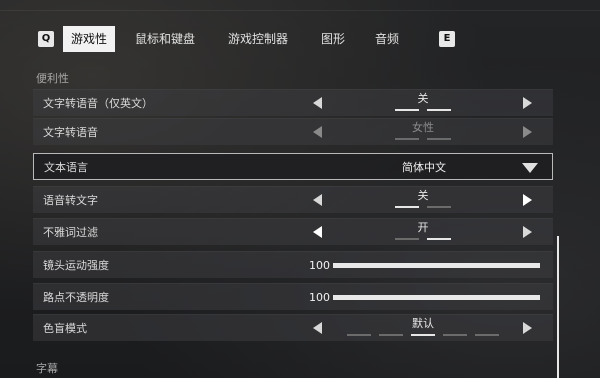 The width and height of the screenshot is (600, 378). I want to click on setting-row-tts-voice: 文字转语音 女性, so click(293, 131).